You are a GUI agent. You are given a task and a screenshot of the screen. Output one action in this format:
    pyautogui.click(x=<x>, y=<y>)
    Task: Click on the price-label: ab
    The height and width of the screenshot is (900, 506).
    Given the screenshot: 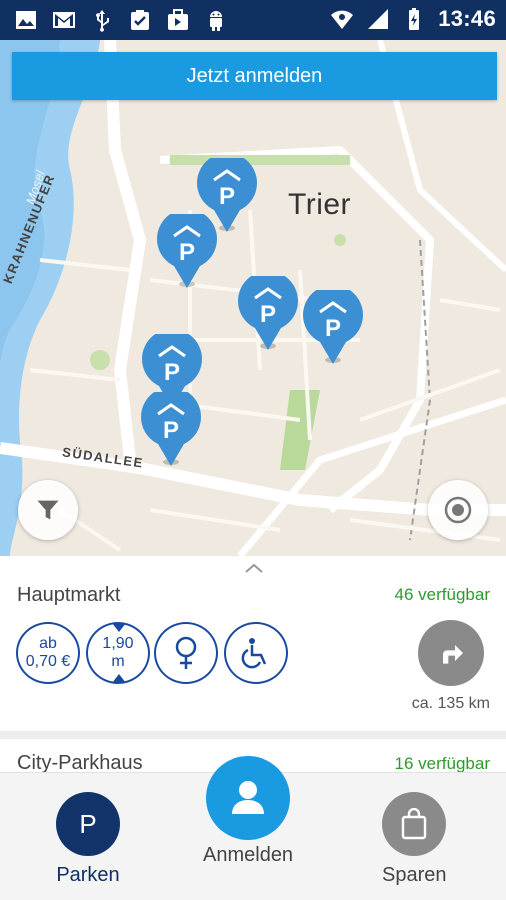 What is the action you would take?
    pyautogui.click(x=48, y=643)
    